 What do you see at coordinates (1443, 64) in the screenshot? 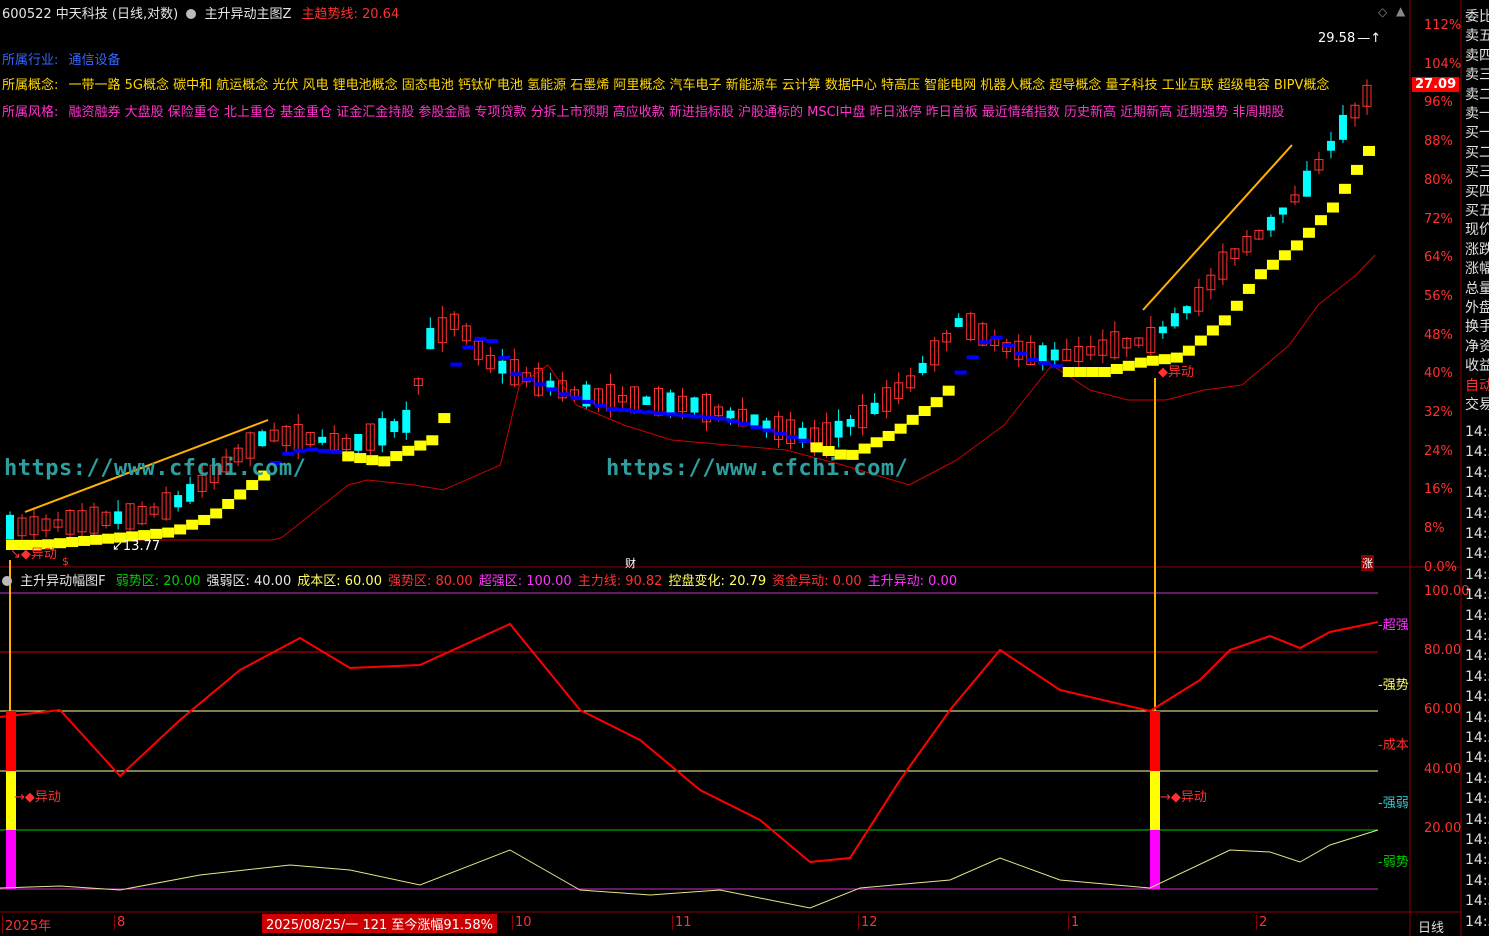
I see `price-tick: 104%` at bounding box center [1443, 64].